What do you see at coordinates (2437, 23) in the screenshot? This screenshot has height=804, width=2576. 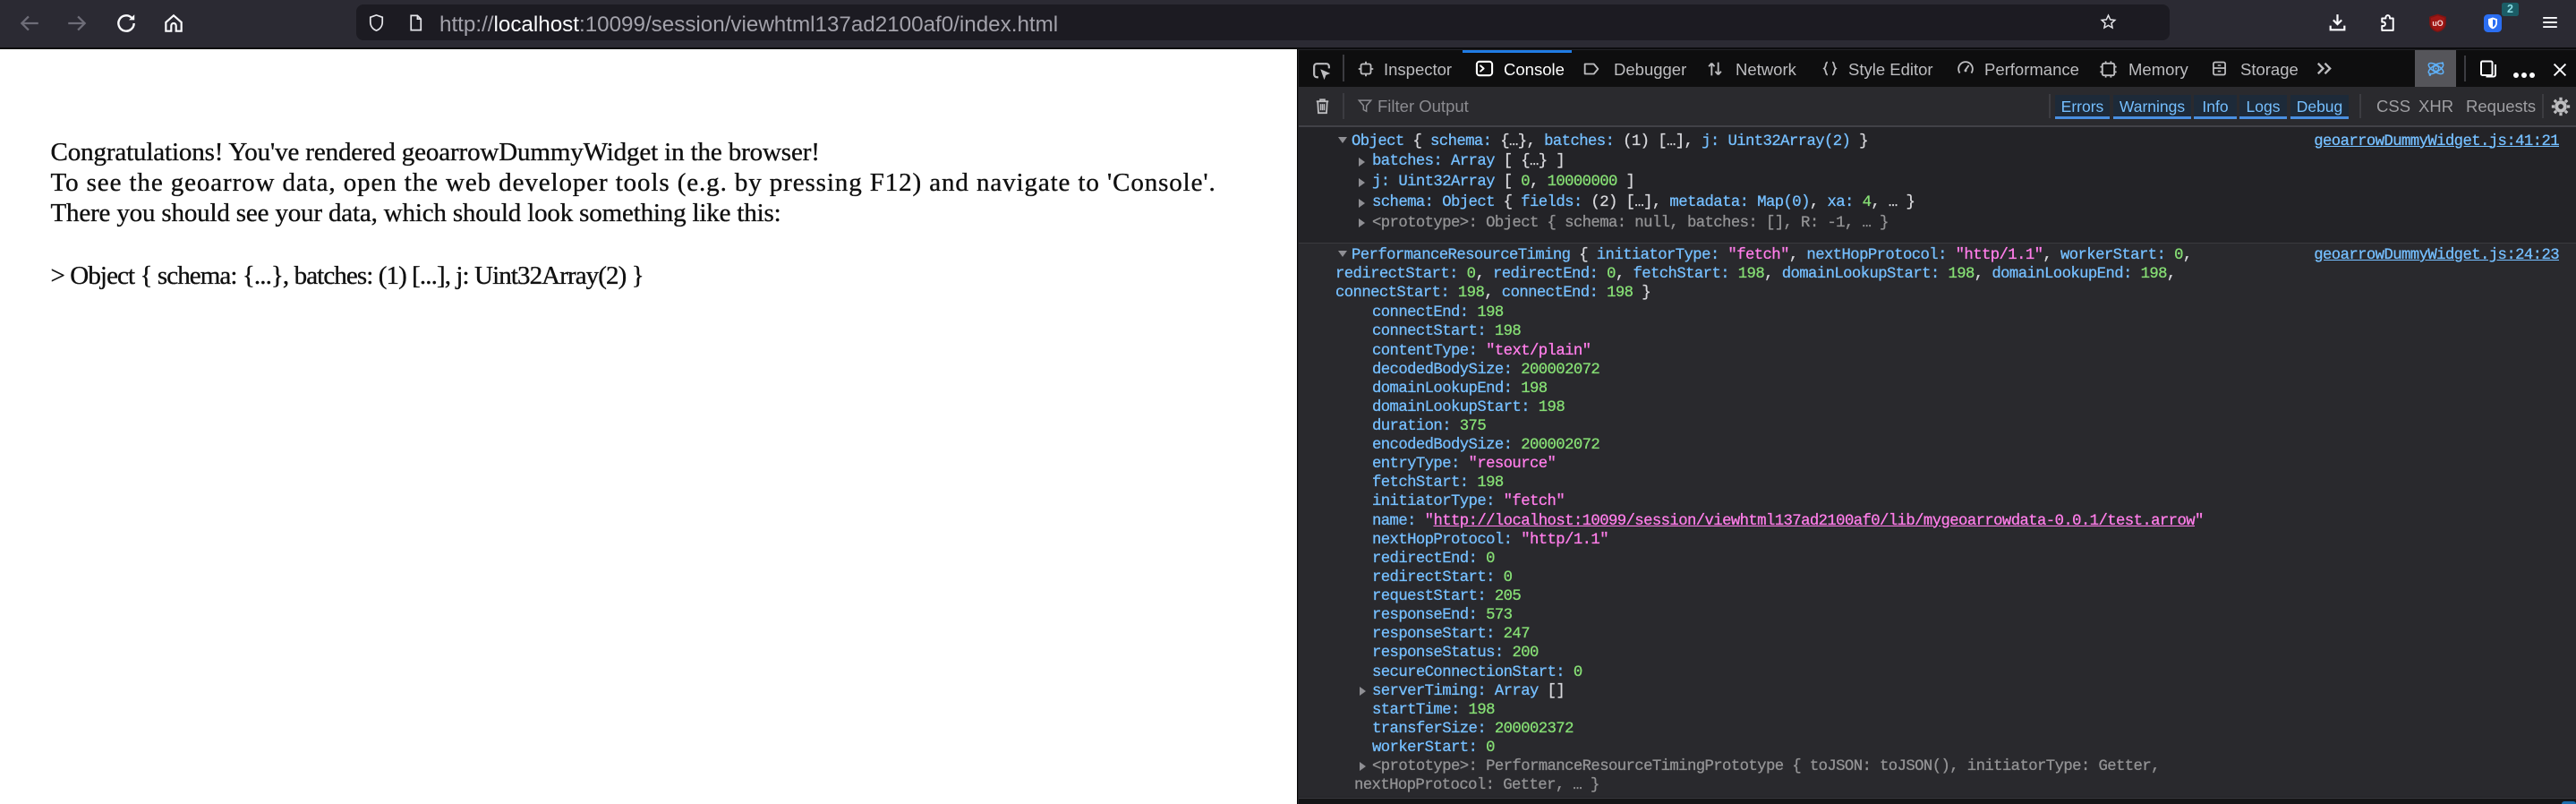 I see `svg-text: uO` at bounding box center [2437, 23].